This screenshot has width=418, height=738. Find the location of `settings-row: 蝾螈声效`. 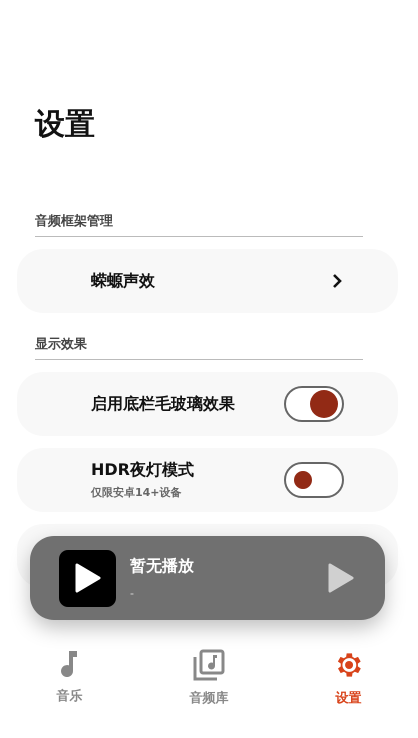

settings-row: 蝾螈声效 is located at coordinates (207, 281).